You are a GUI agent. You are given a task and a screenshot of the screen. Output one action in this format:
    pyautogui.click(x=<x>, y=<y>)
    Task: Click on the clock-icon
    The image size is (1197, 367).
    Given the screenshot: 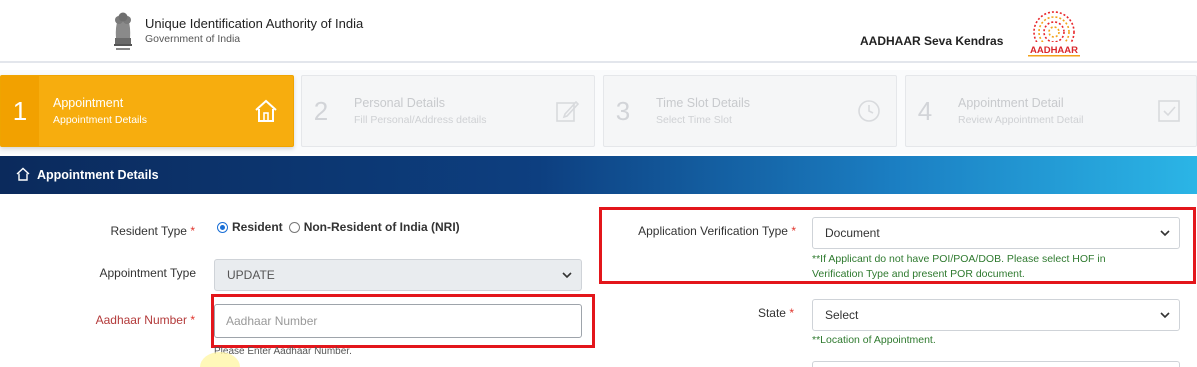 What is the action you would take?
    pyautogui.click(x=869, y=111)
    